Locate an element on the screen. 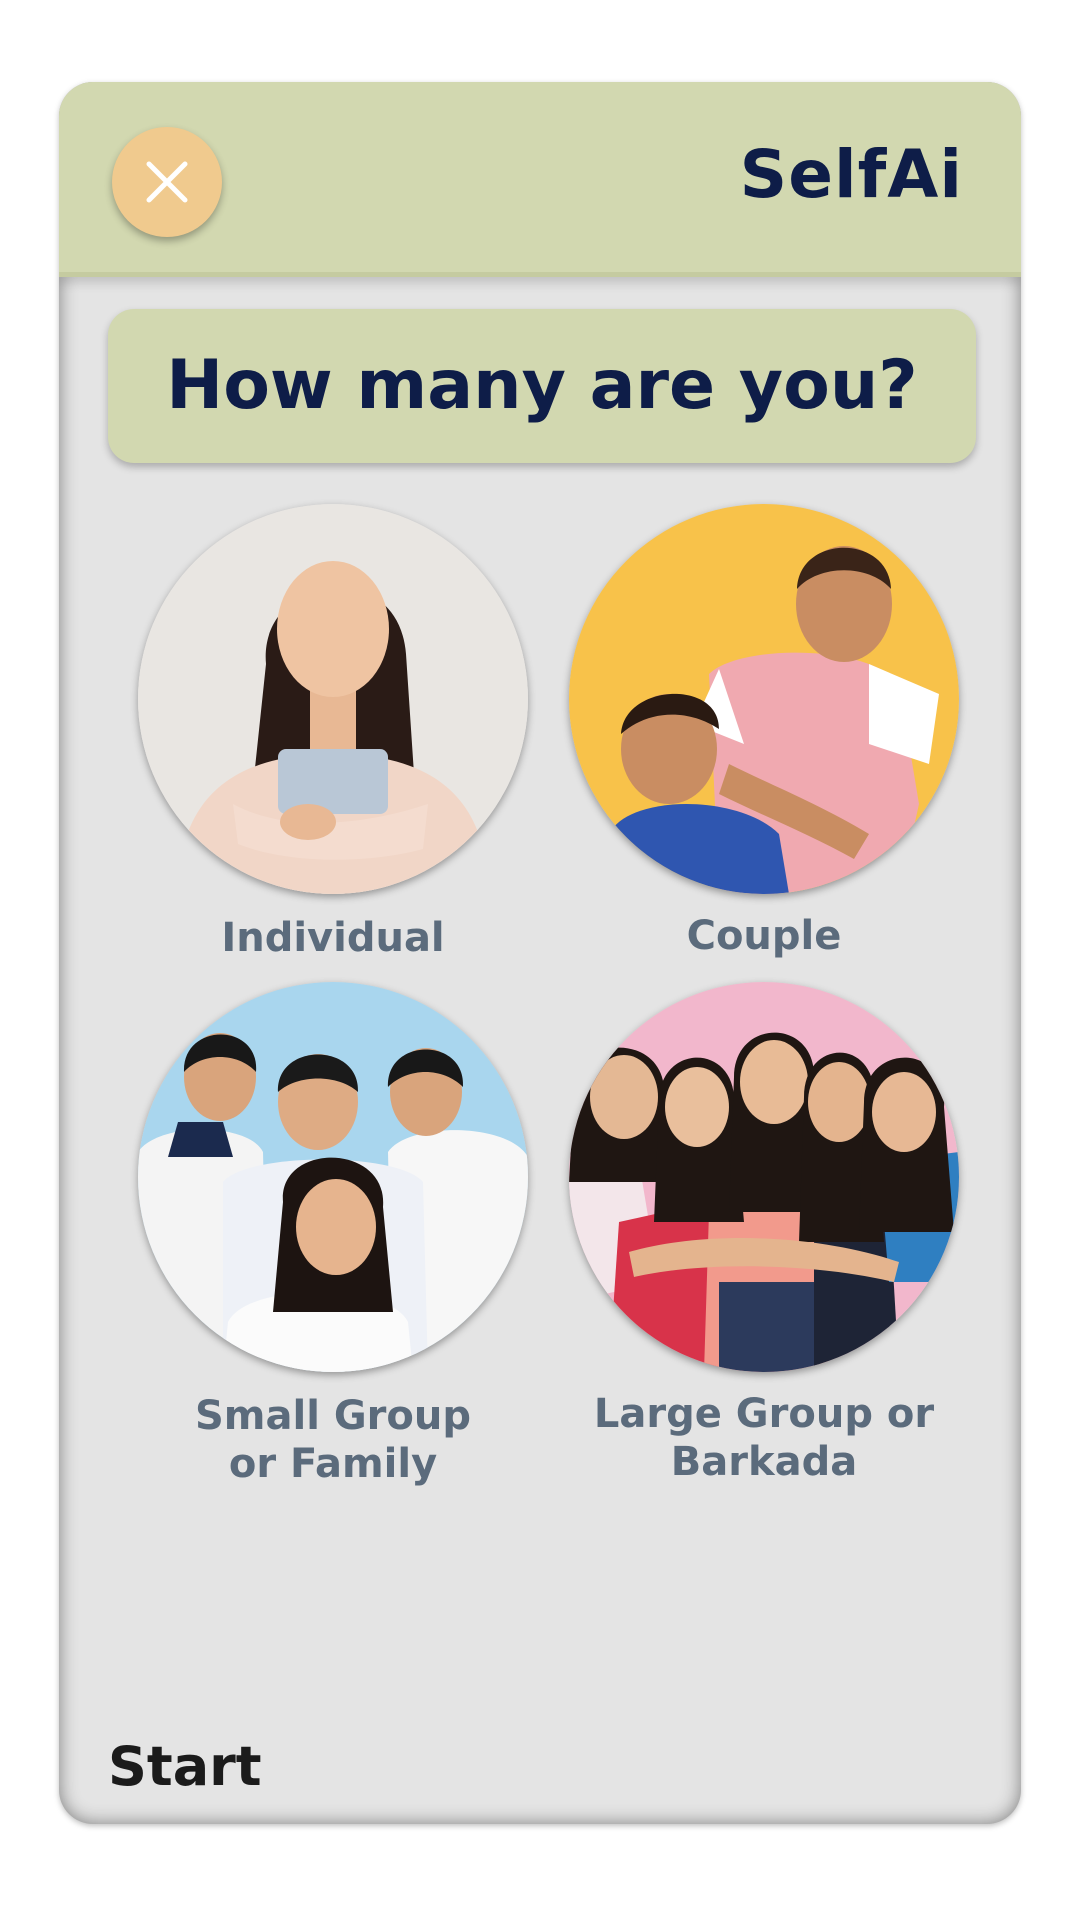  app-title: SelfAi is located at coordinates (851, 174).